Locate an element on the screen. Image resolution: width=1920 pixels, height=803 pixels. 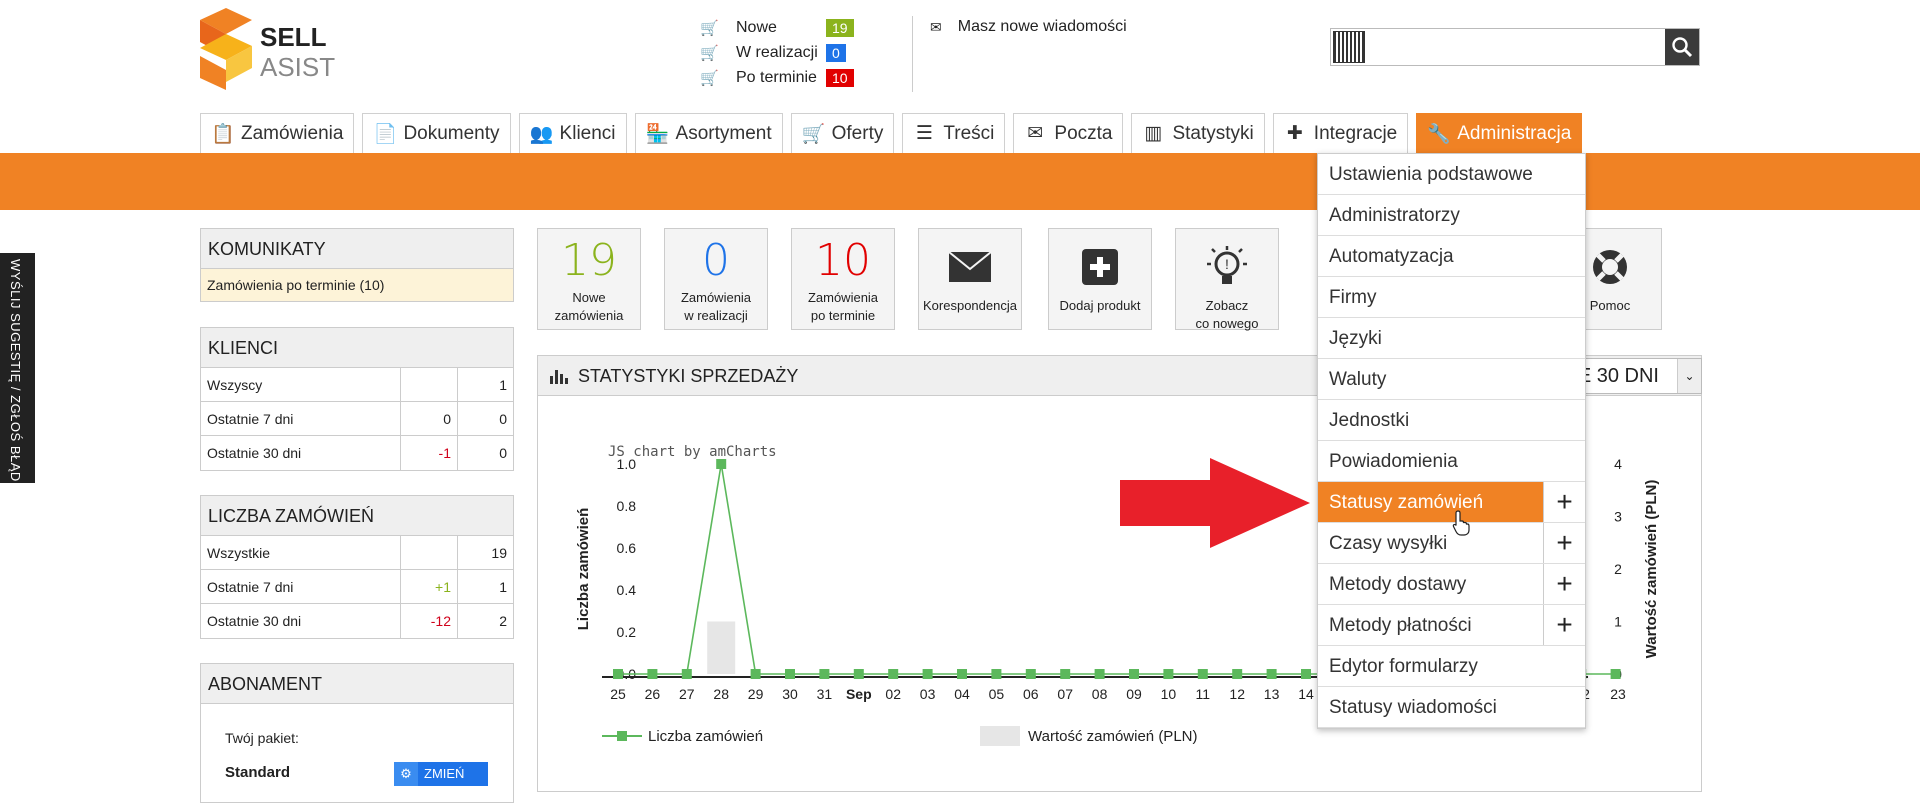
feedback-tab: WYŚLIJ SUGESTIĘ / ZGŁOŚ BŁĄD is located at coordinates (17, 368).